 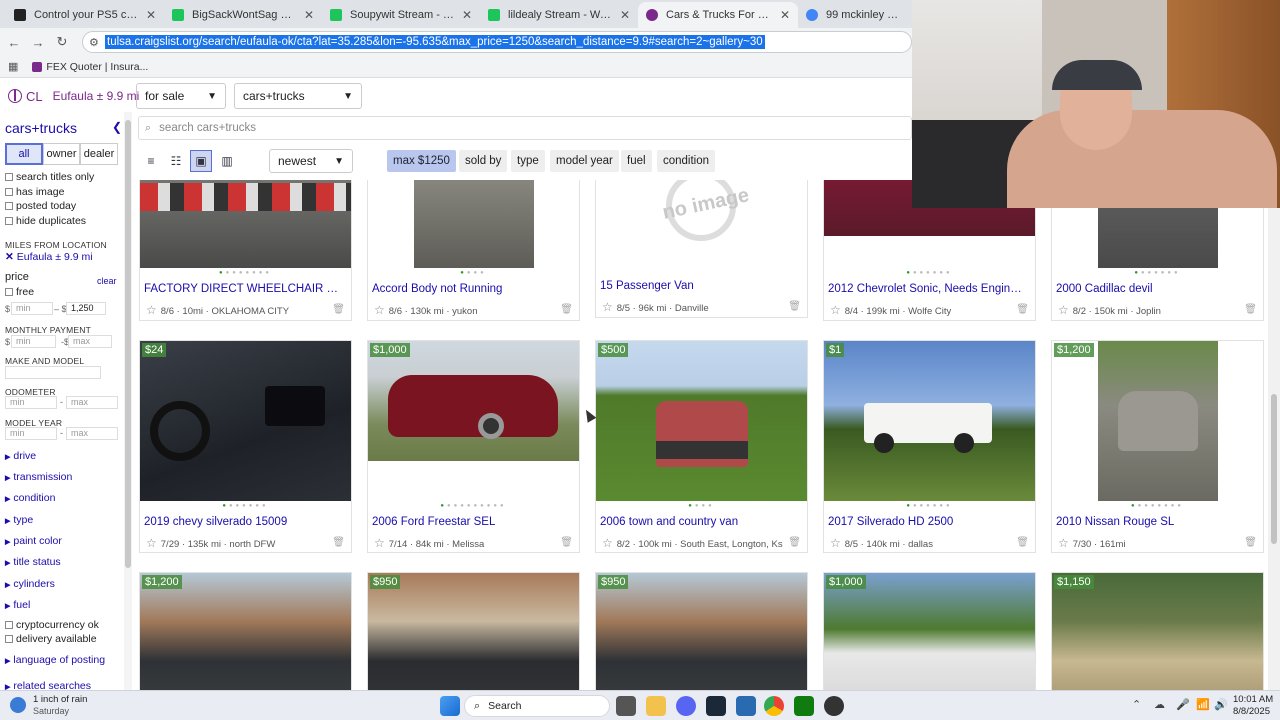 What do you see at coordinates (38, 42) in the screenshot?
I see `forward-icon: →` at bounding box center [38, 42].